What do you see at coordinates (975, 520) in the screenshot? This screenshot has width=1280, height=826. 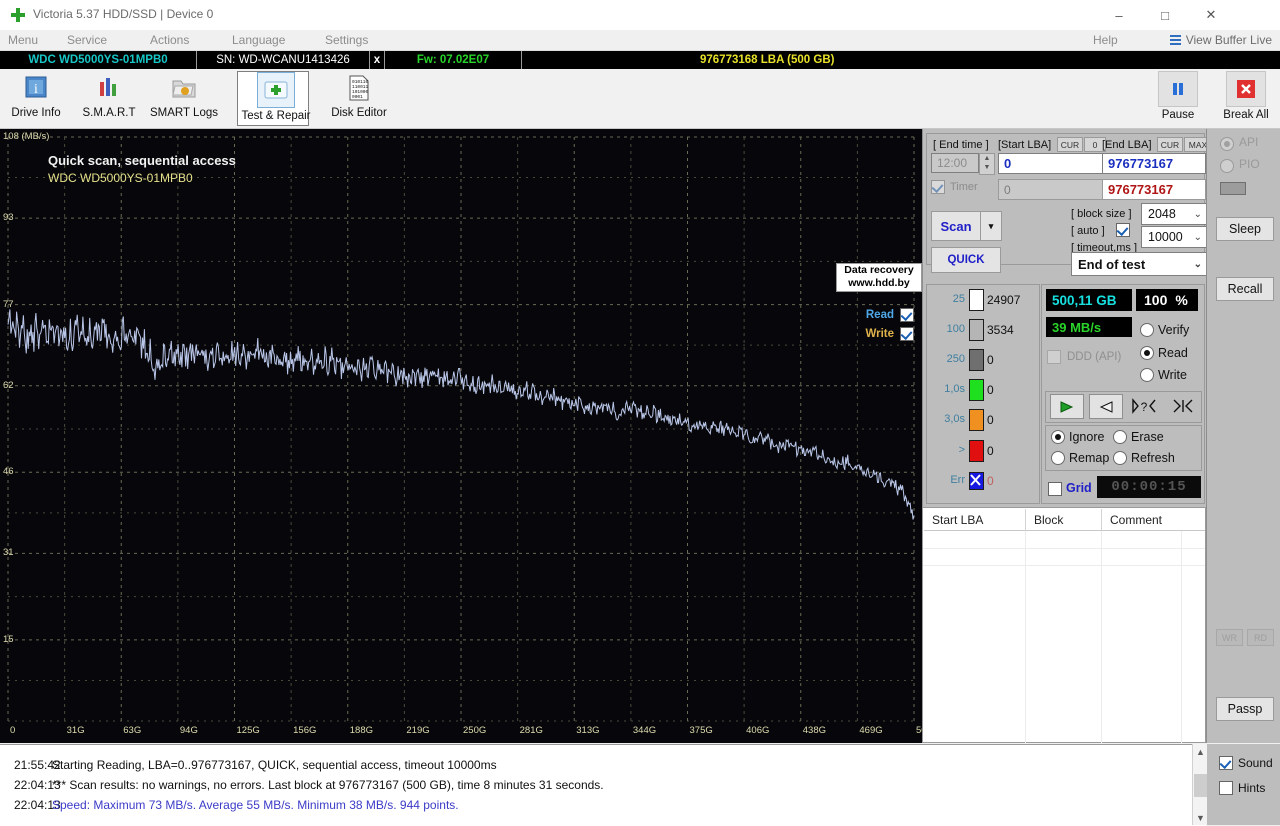 I see `table-header-start-lba: Start LBA` at bounding box center [975, 520].